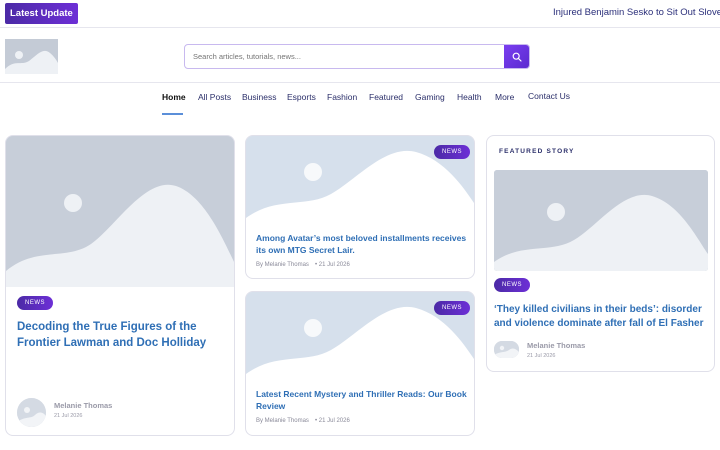  I want to click on nav-item-more: More, so click(504, 97).